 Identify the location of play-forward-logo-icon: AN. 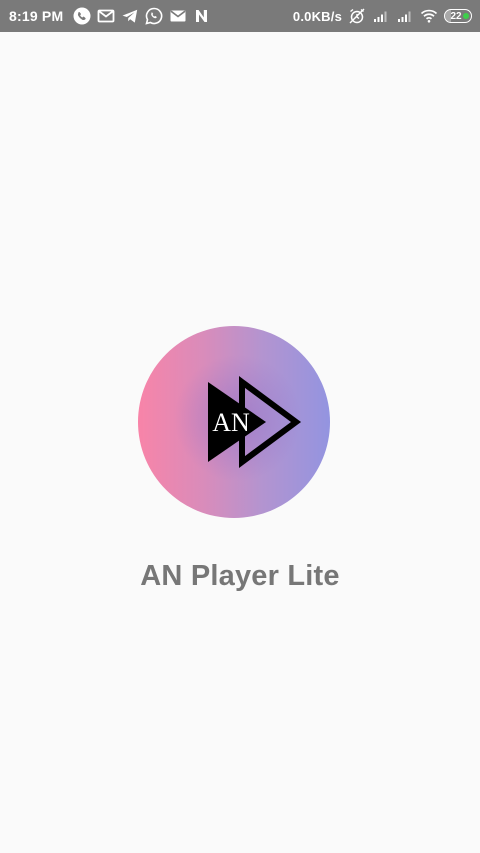
(255, 422).